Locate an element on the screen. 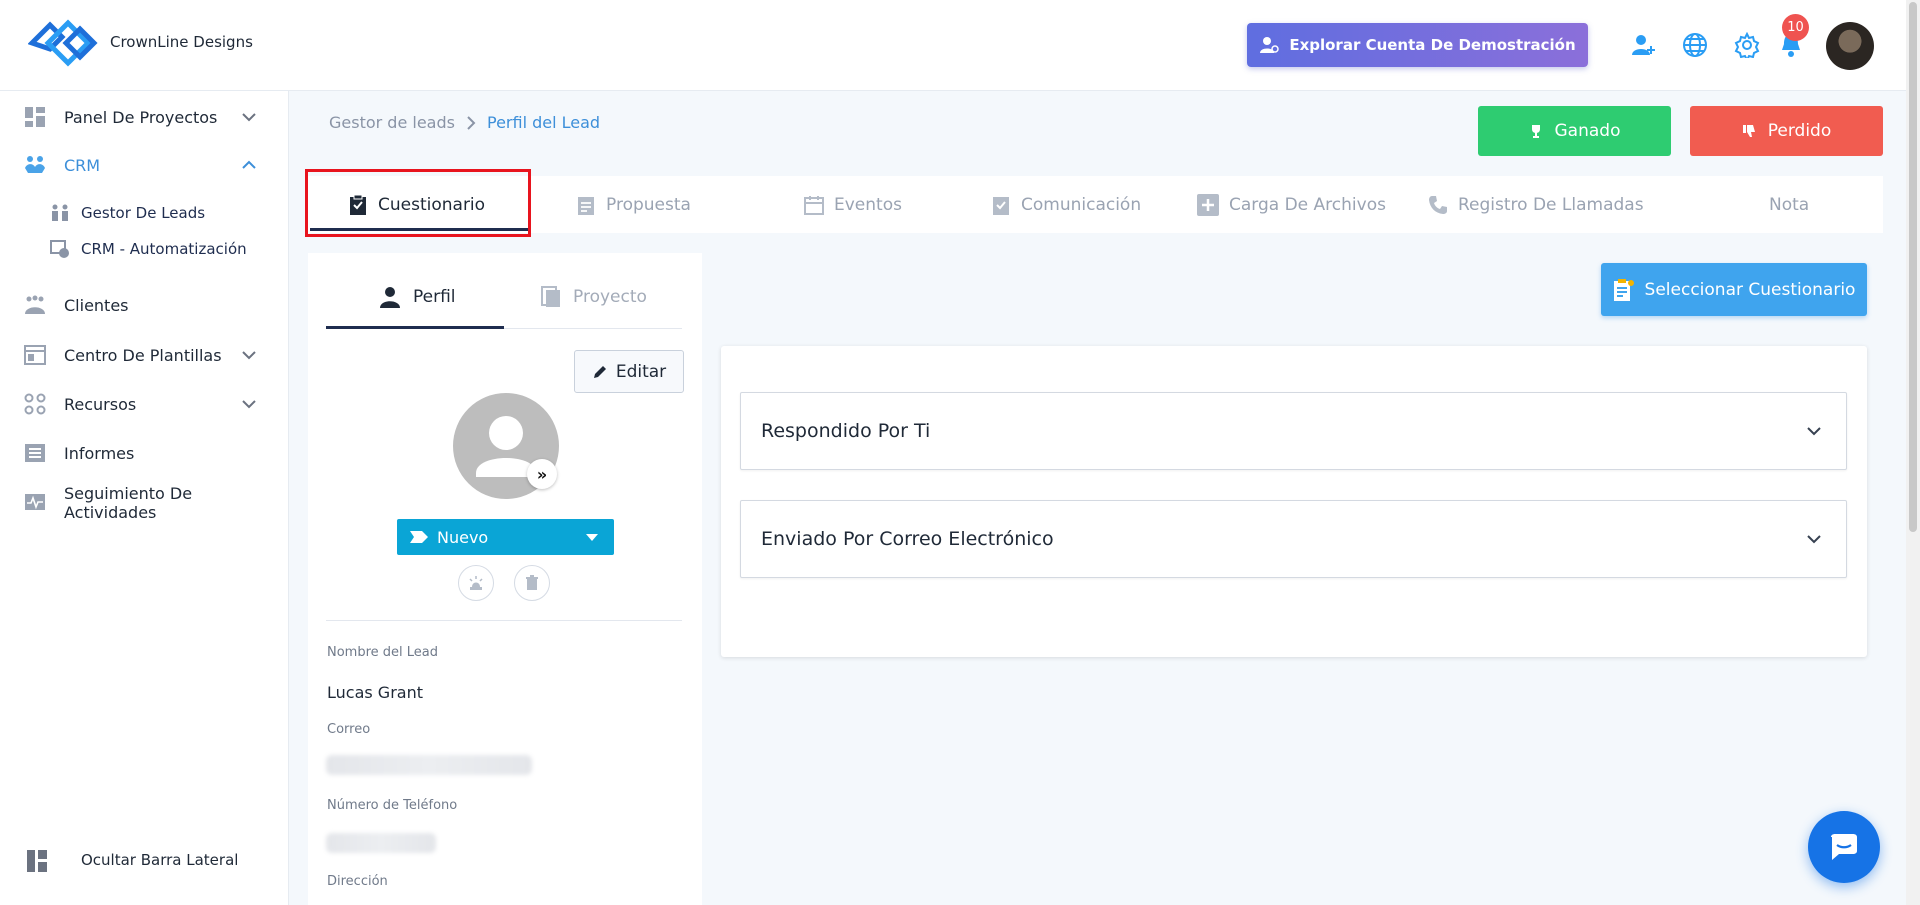  select-questionnaire-label: Seleccionar Cuestionario is located at coordinates (1750, 289).